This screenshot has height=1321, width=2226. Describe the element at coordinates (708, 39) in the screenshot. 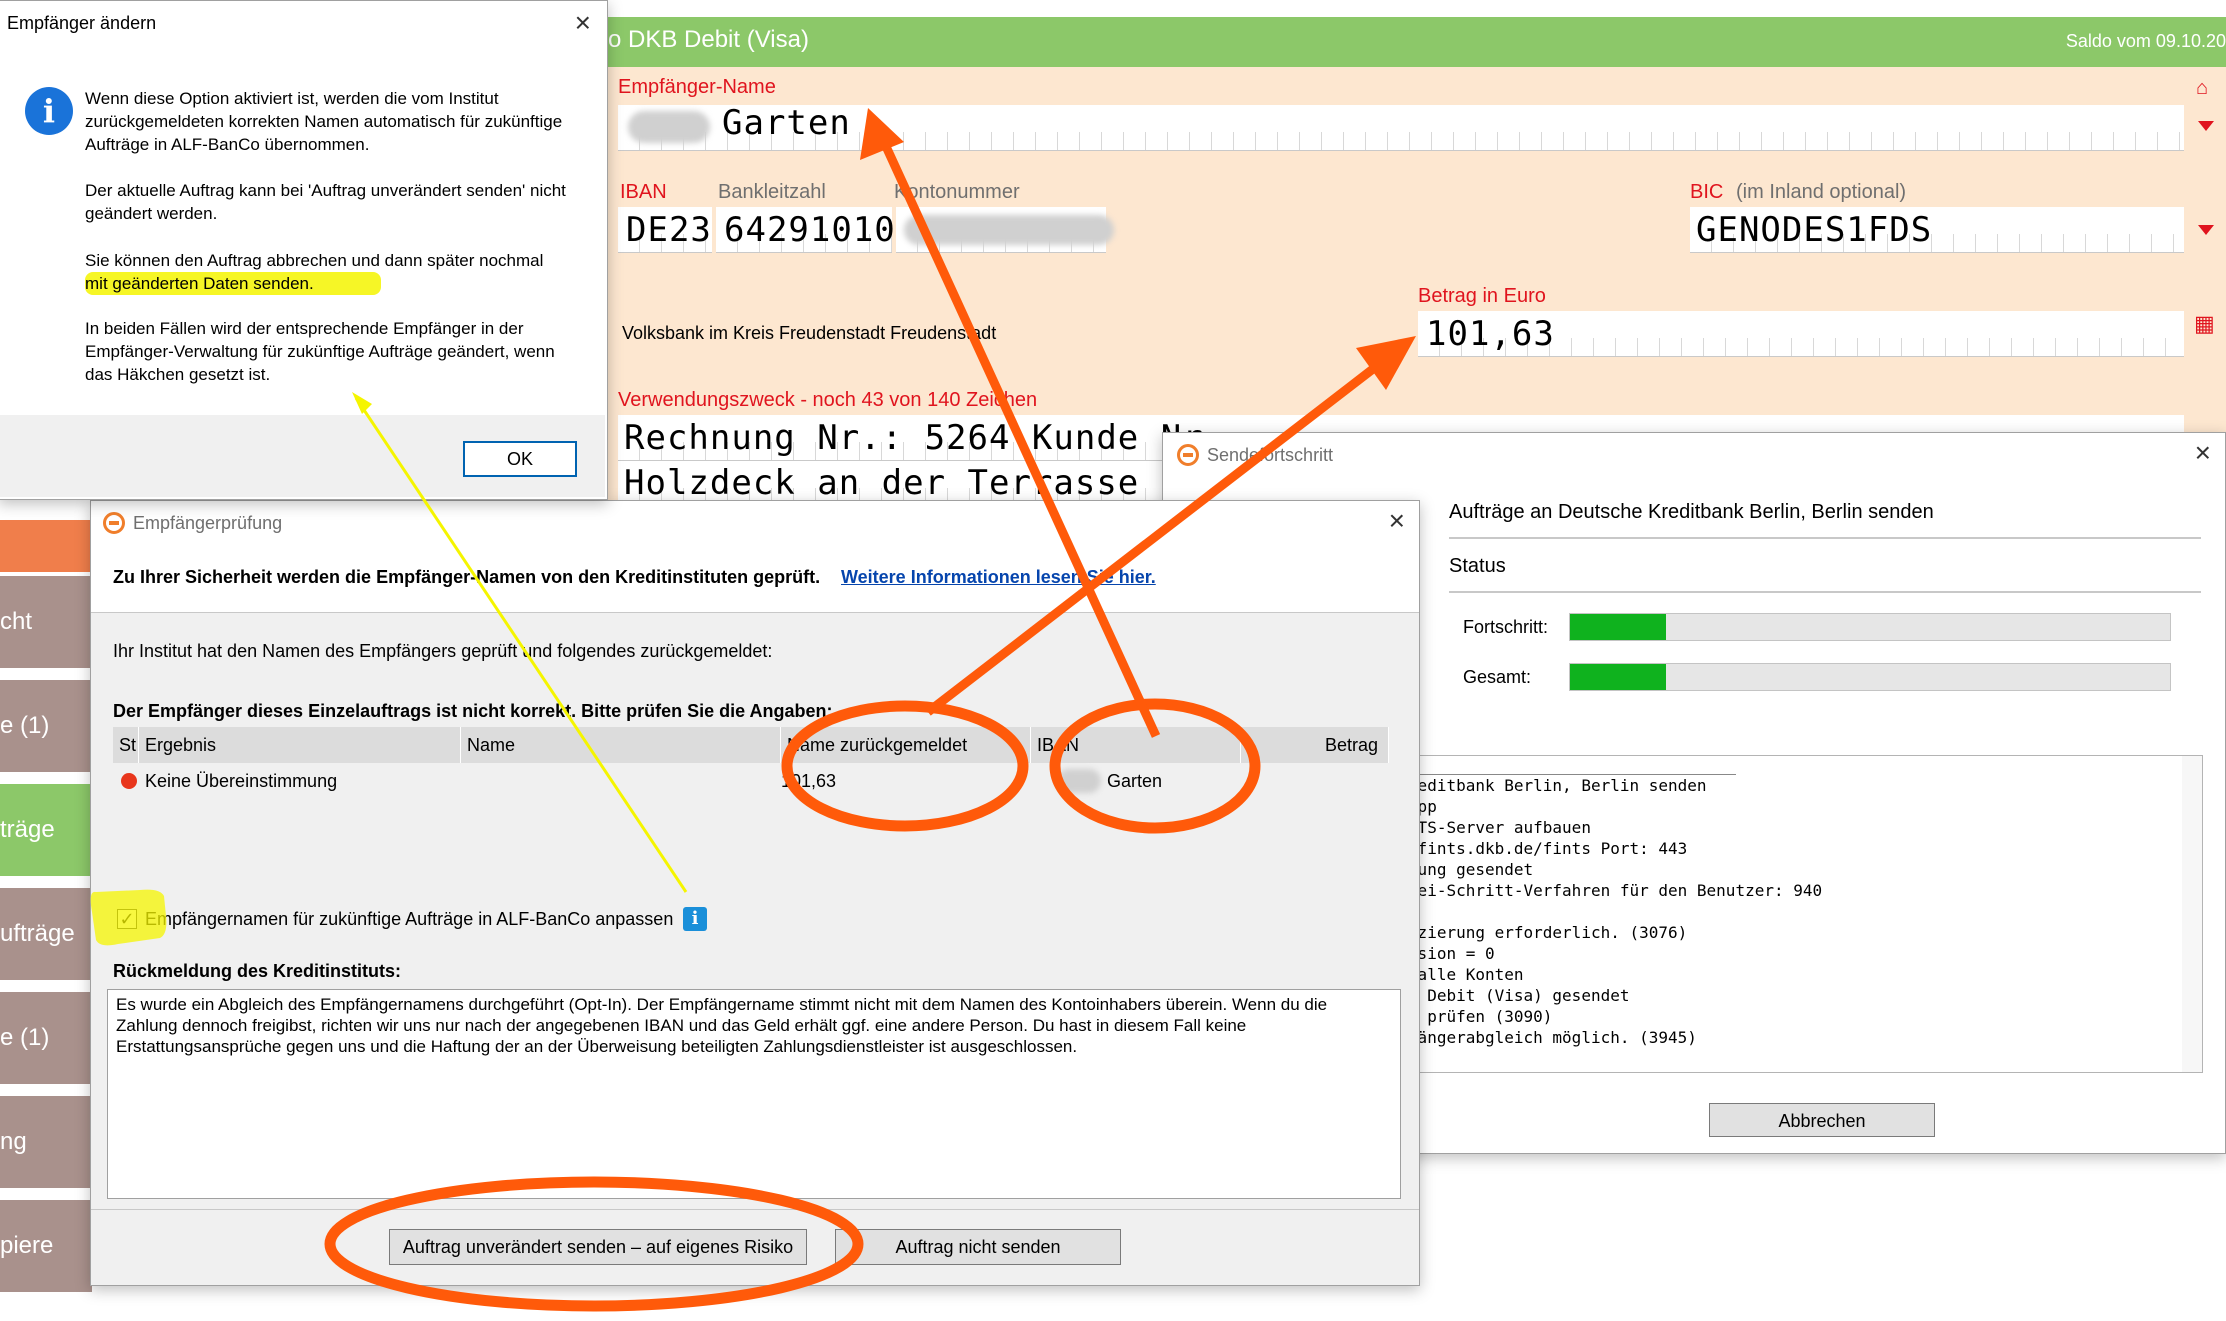

I see `account-title: o DKB Debit (Visa)` at that location.